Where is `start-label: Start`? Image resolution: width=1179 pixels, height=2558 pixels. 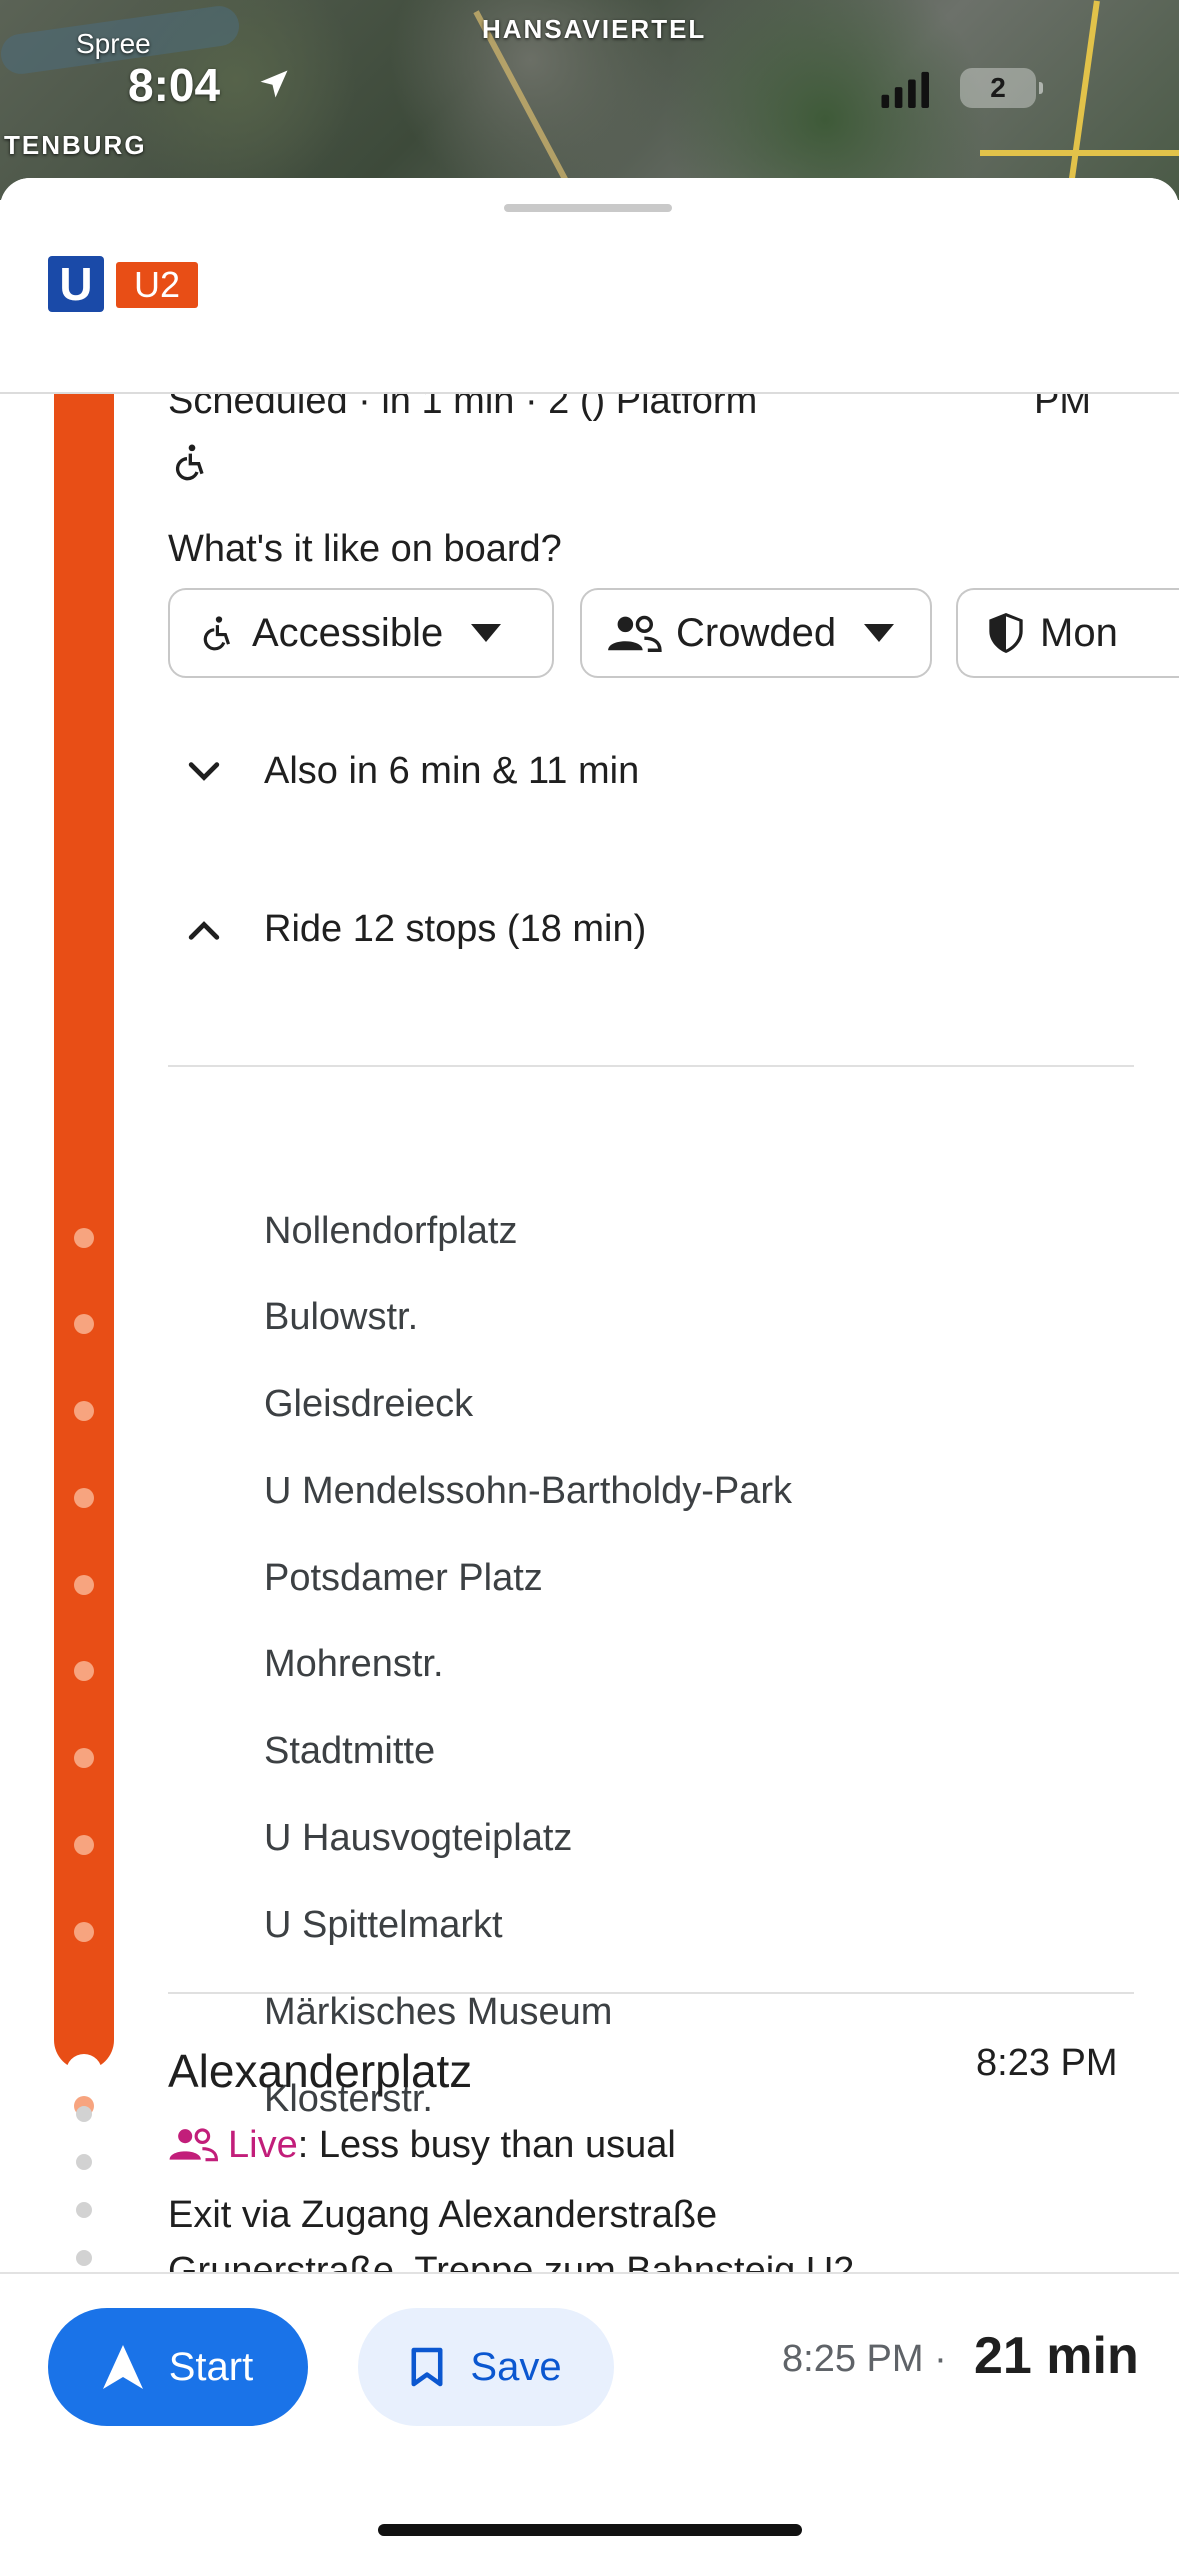
start-label: Start is located at coordinates (211, 2366).